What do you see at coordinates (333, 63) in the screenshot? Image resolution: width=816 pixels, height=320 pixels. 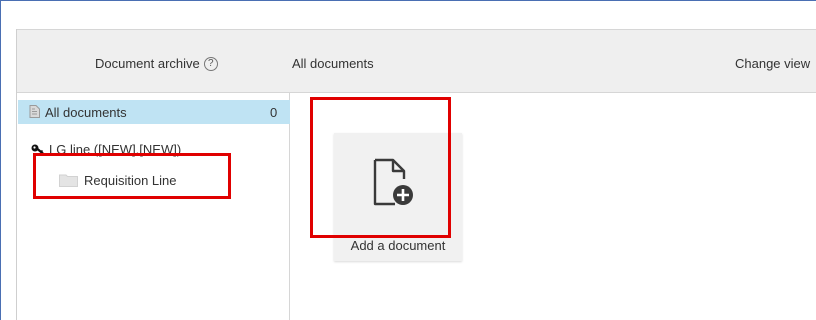 I see `section-title: All documents` at bounding box center [333, 63].